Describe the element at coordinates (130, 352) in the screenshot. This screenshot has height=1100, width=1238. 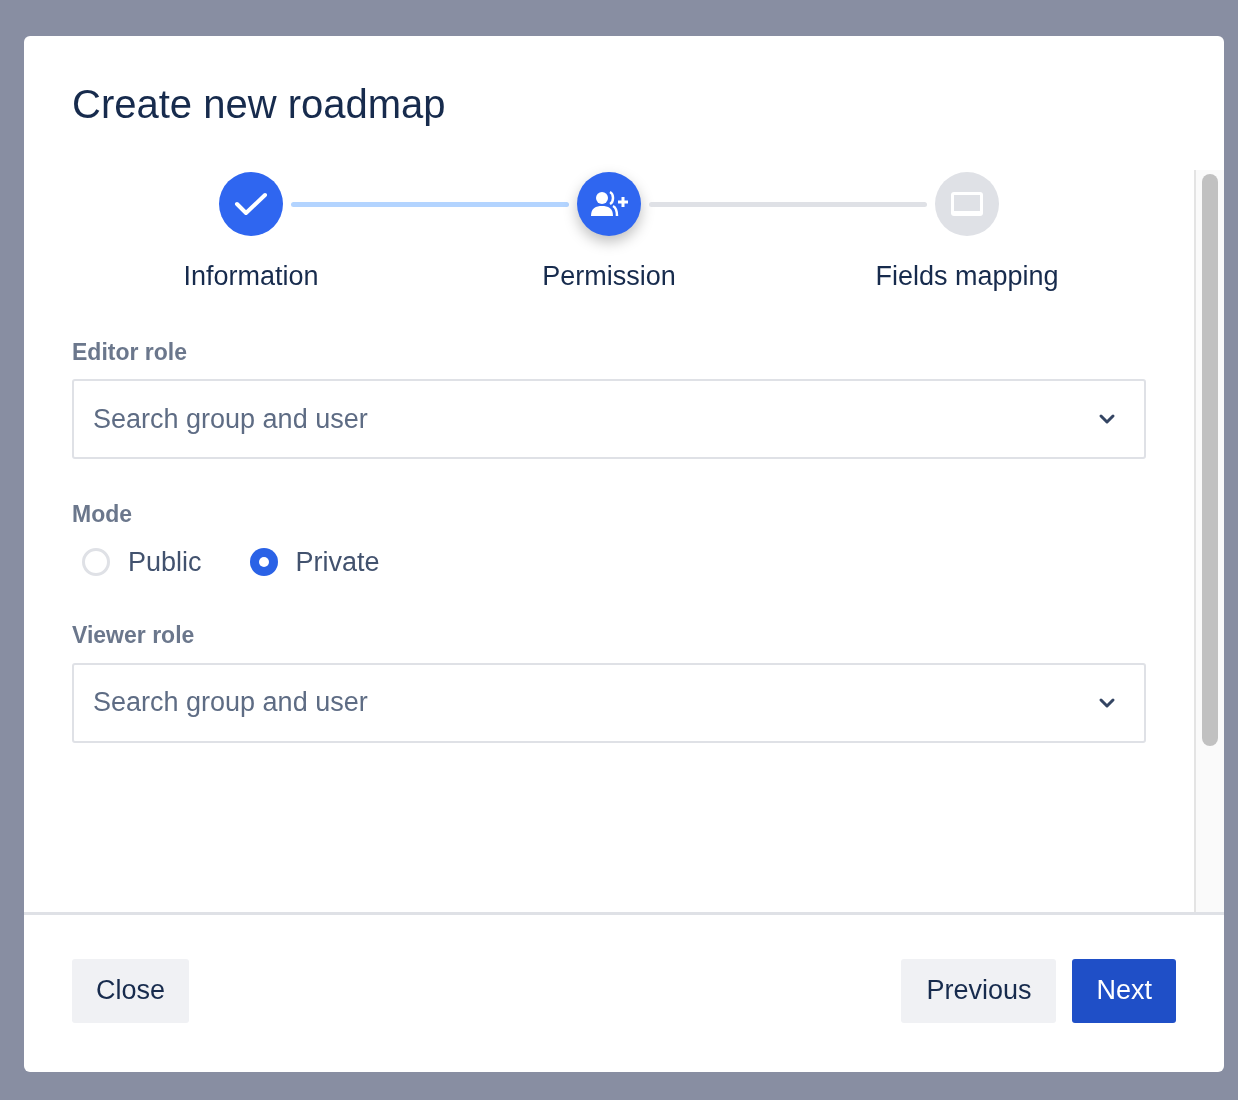
I see `field-label: Editor role` at that location.